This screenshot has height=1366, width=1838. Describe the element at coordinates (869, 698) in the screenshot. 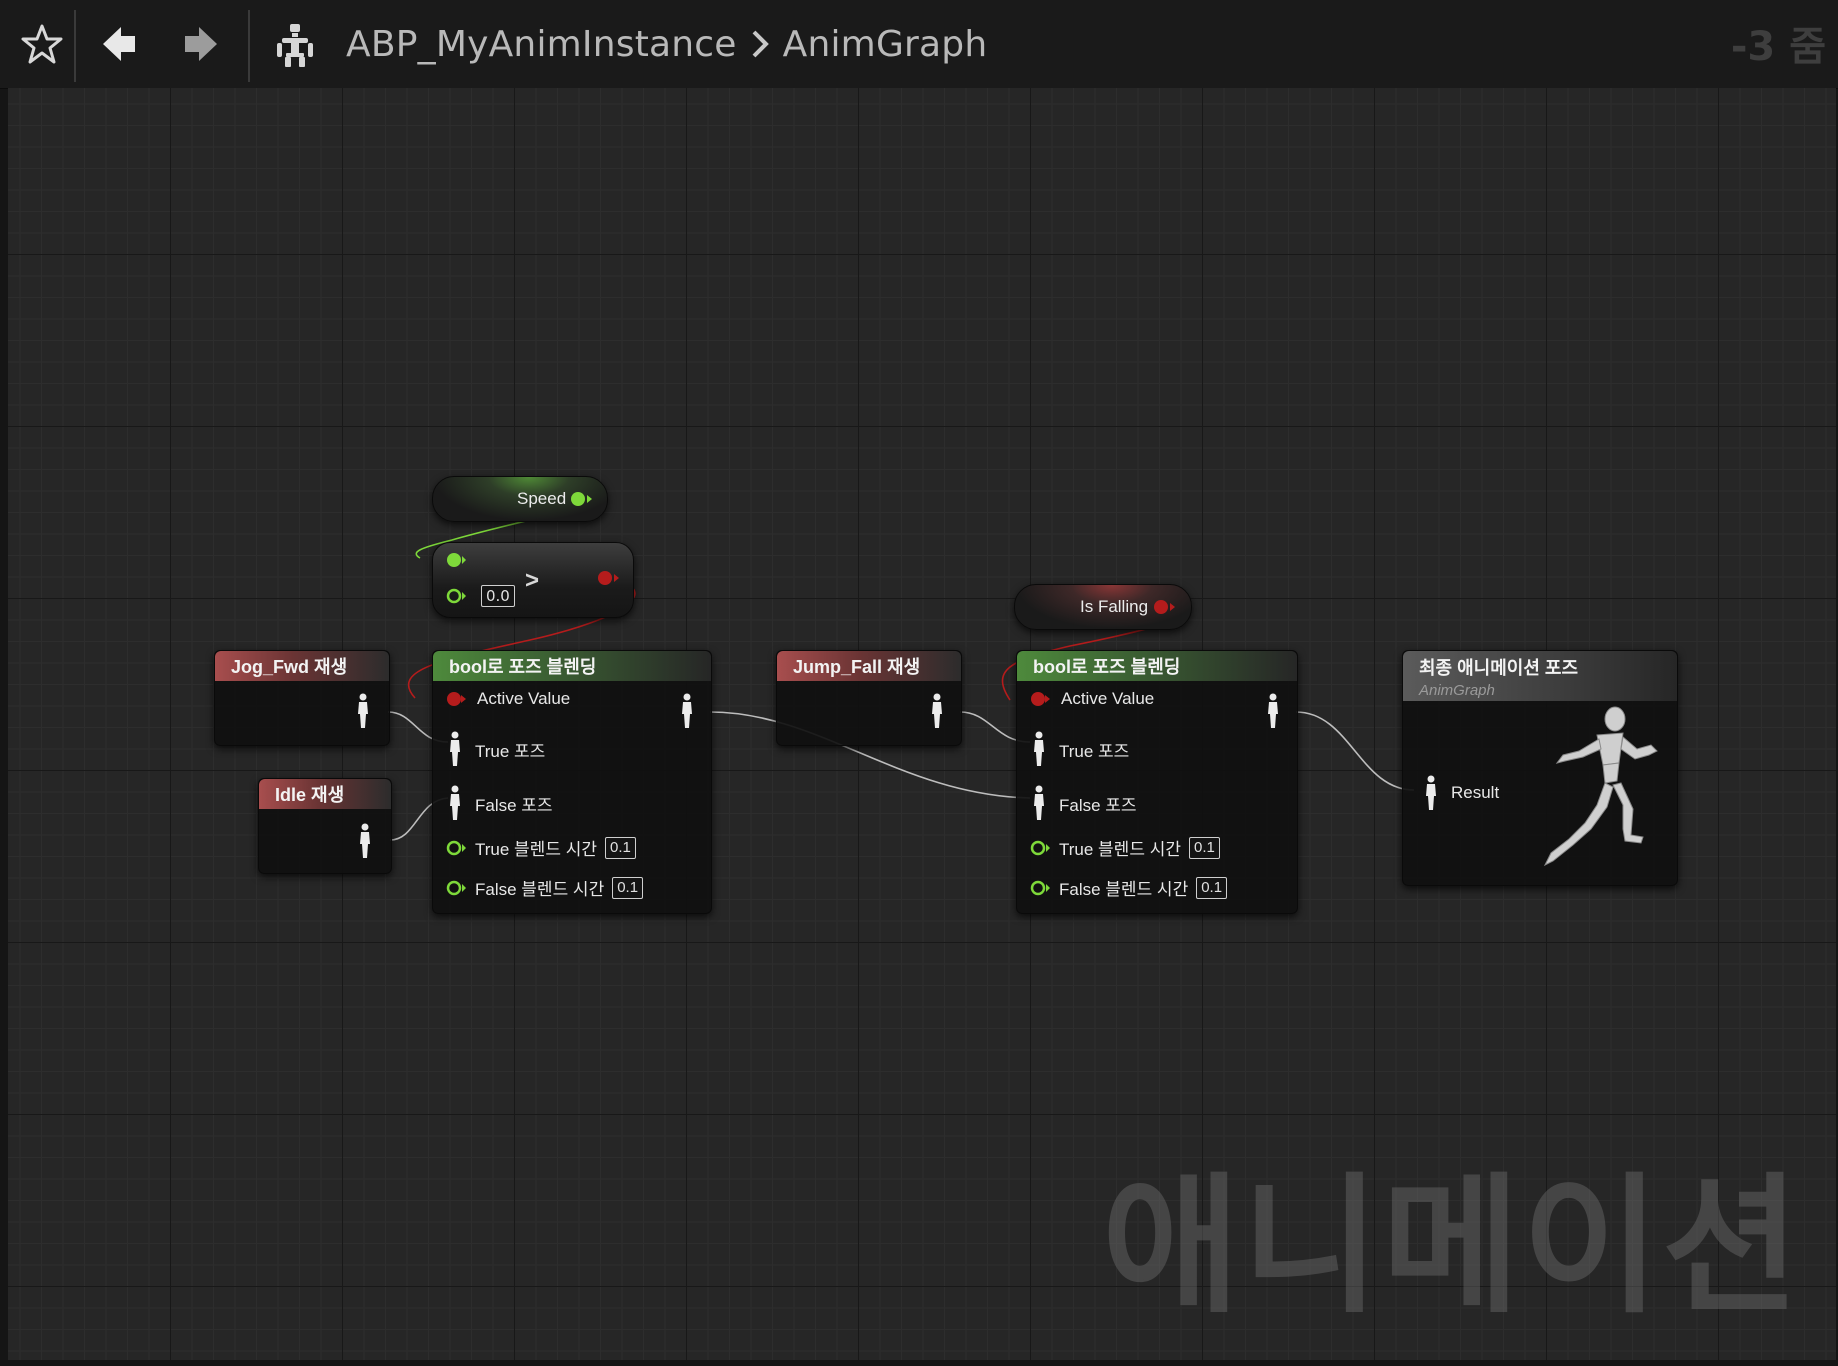

I see `sequence-player-jump-fall-node: Jump_Fall 재생` at that location.